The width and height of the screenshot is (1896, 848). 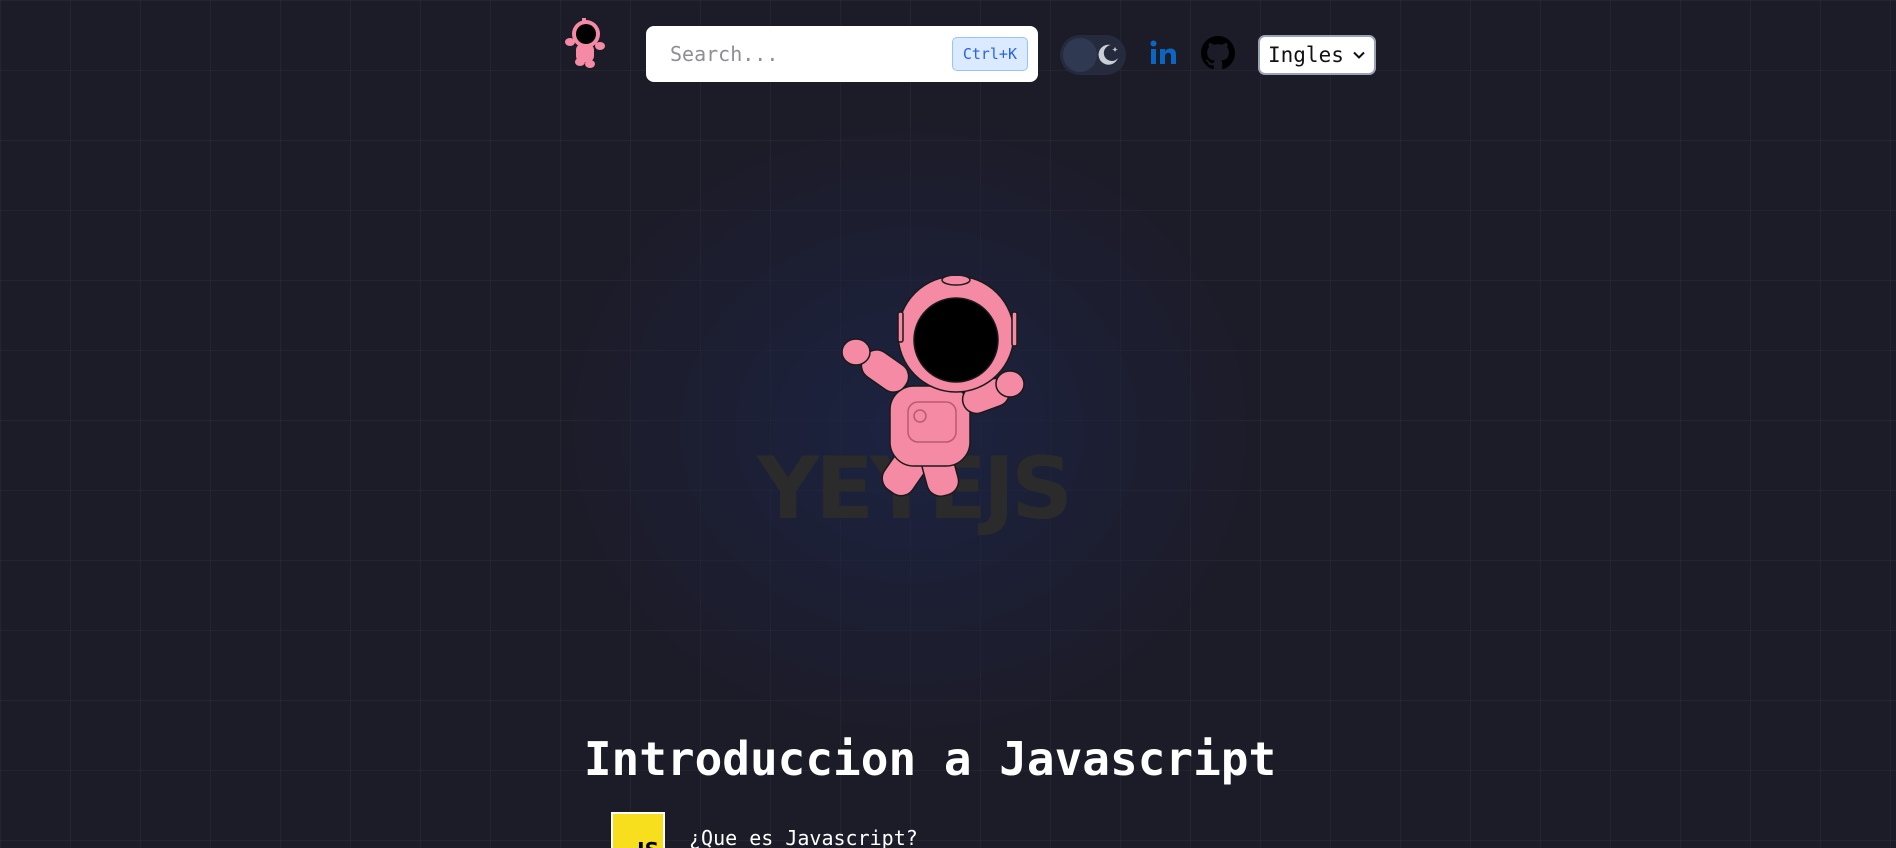 What do you see at coordinates (1080, 55) in the screenshot?
I see `theme-toggle-knob` at bounding box center [1080, 55].